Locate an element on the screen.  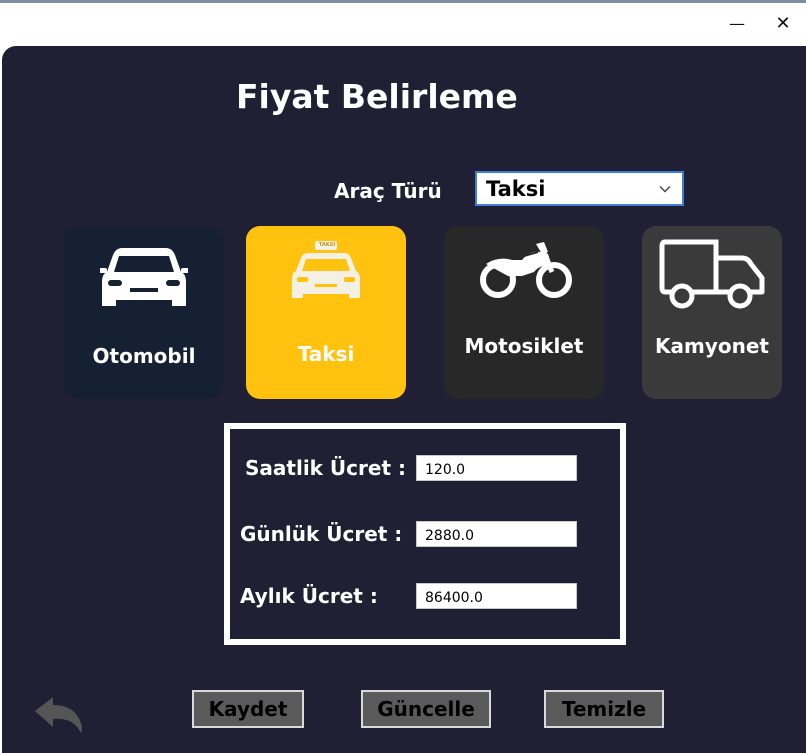
monthly-fee-label: Aylık Ücret : is located at coordinates (309, 596).